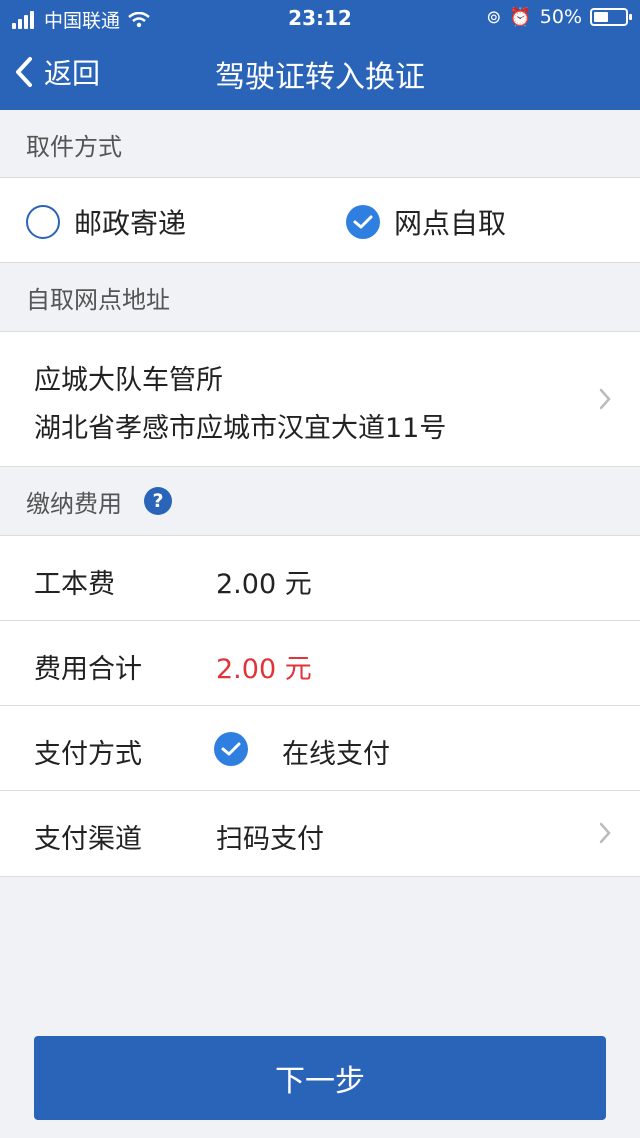 This screenshot has height=1138, width=640. What do you see at coordinates (320, 578) in the screenshot?
I see `fee-row-cost: 工本费 2.00 元` at bounding box center [320, 578].